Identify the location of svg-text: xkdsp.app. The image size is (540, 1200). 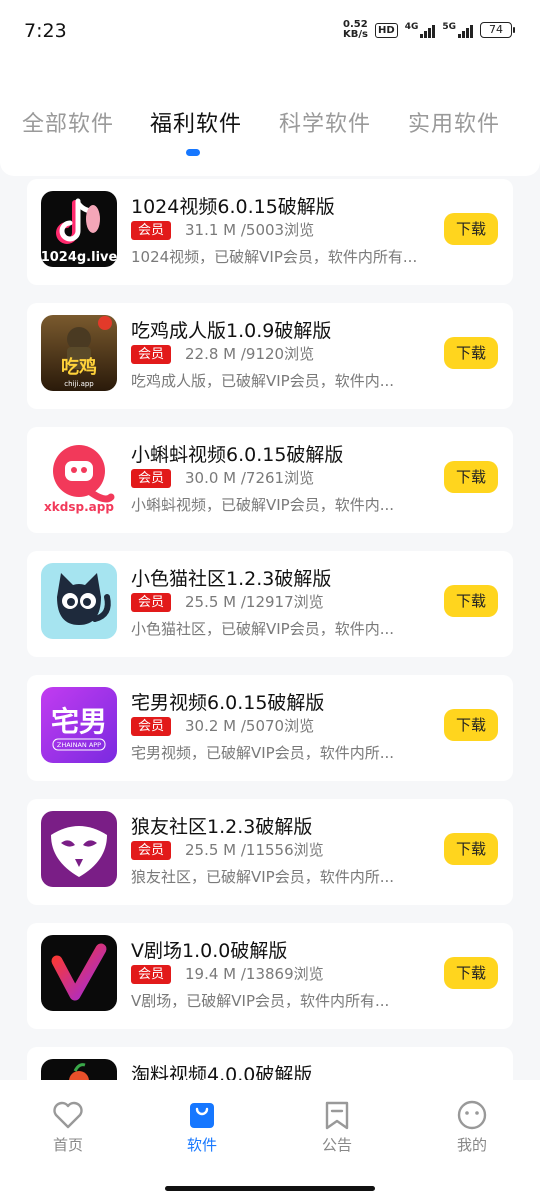
(79, 507).